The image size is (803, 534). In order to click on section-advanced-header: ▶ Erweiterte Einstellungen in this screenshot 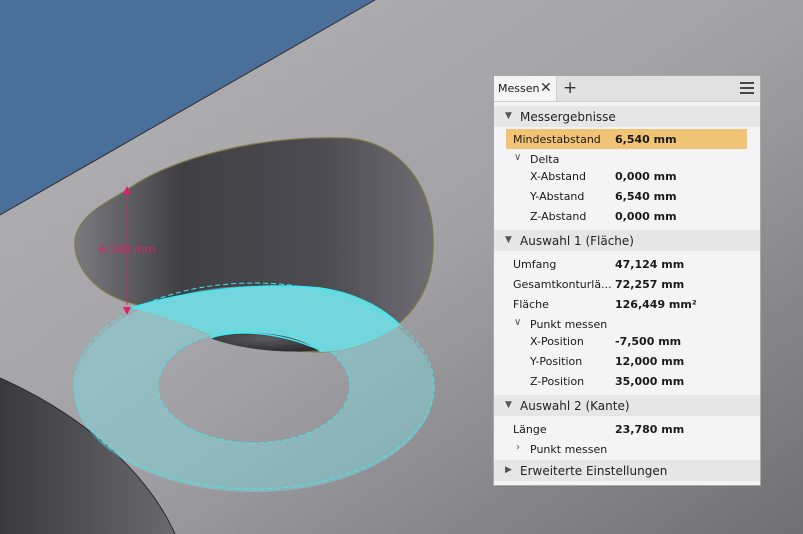, I will do `click(627, 470)`.